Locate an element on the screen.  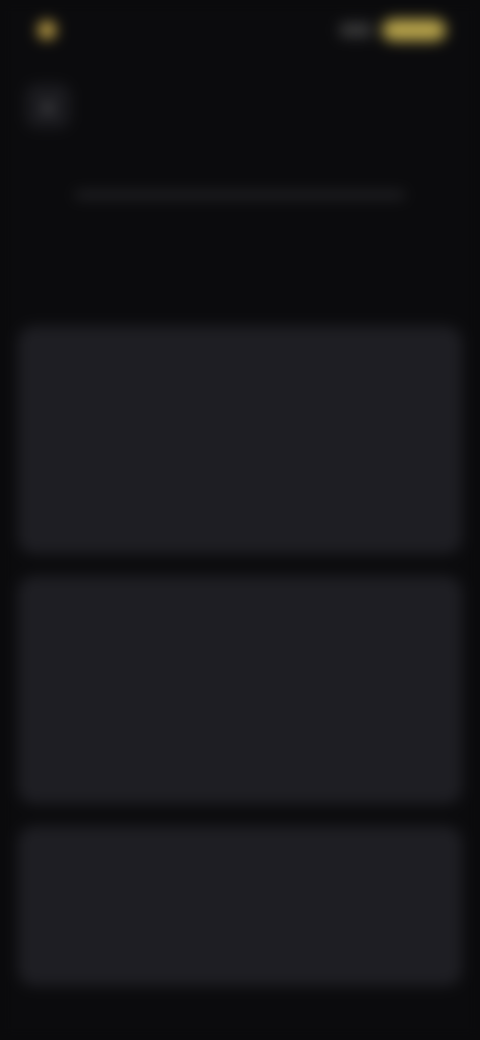
chevron-left-icon: ‹ is located at coordinates (48, 105).